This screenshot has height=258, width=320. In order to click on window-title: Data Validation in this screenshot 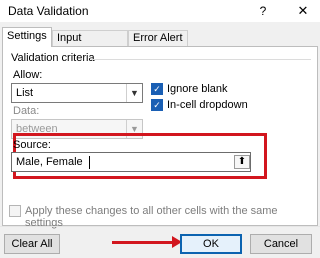, I will do `click(48, 11)`.